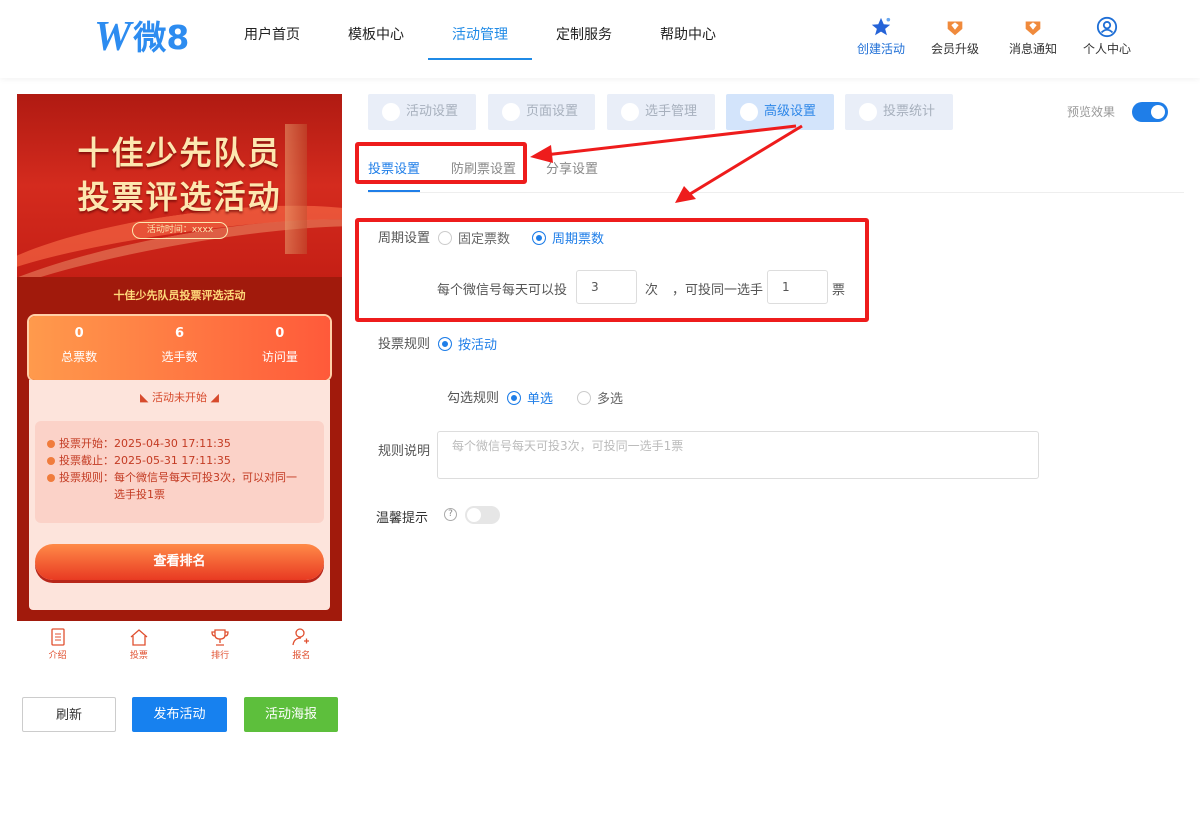 The width and height of the screenshot is (1200, 813). I want to click on member-upgrade-button: 会员升级, so click(955, 36).